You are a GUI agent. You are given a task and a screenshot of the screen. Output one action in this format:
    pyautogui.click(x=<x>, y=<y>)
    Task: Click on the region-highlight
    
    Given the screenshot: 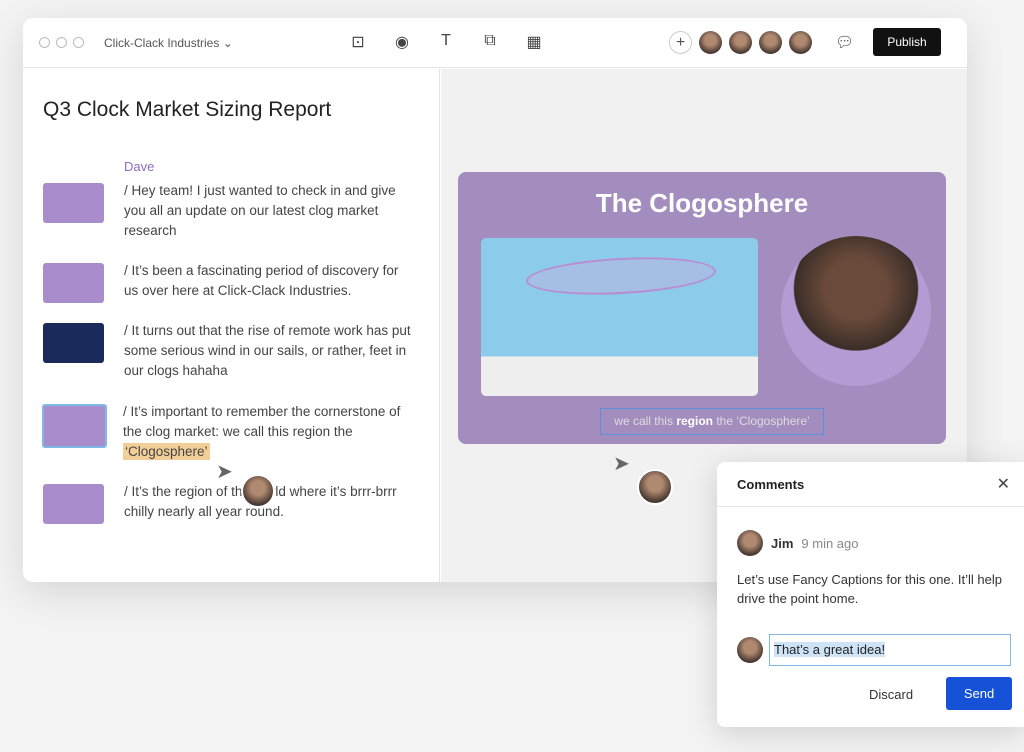 What is the action you would take?
    pyautogui.click(x=621, y=276)
    